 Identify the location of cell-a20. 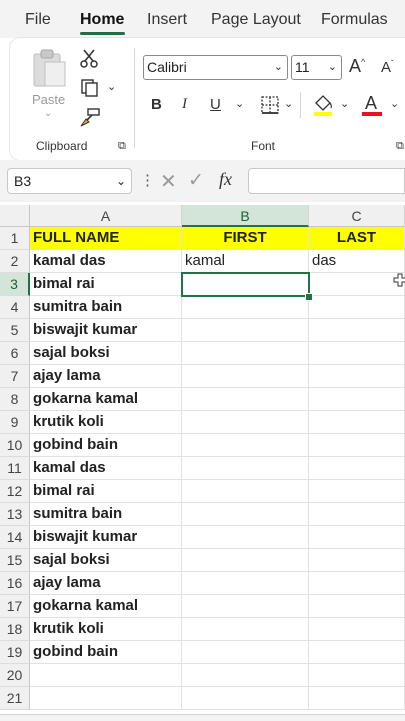
(106, 675).